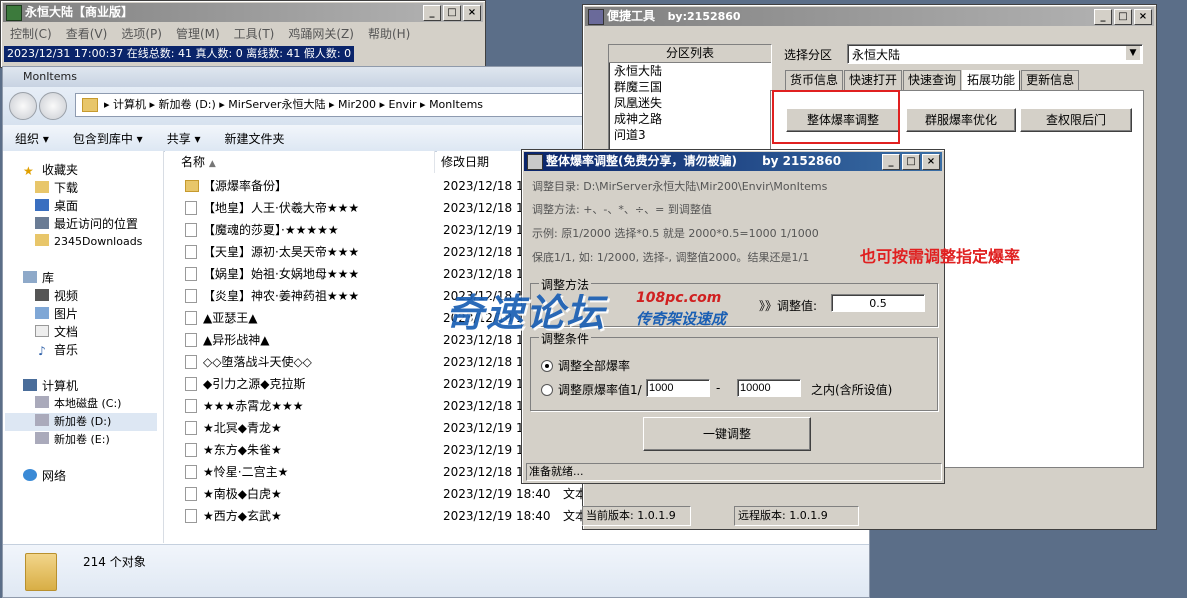 The width and height of the screenshot is (1187, 598). Describe the element at coordinates (42, 313) in the screenshot. I see `picture-icon` at that location.